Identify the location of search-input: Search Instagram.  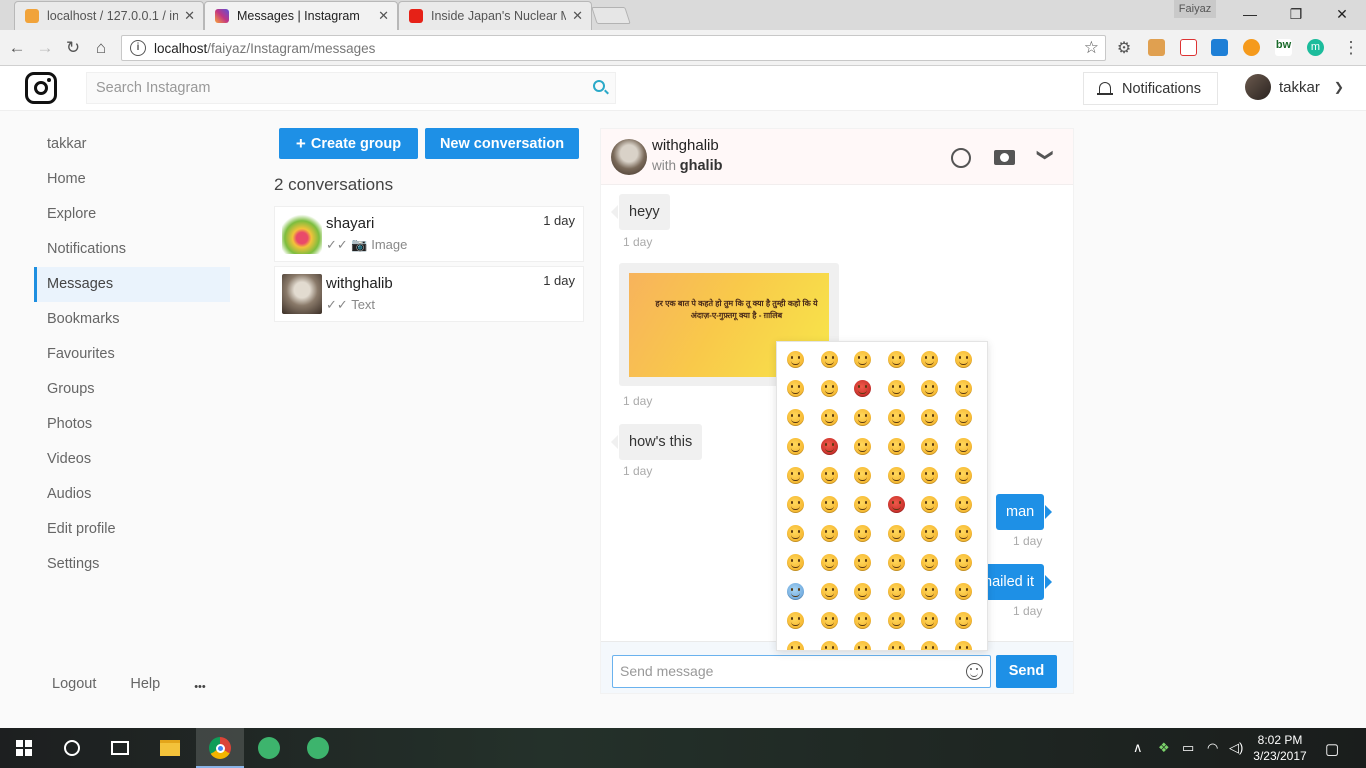
(351, 88).